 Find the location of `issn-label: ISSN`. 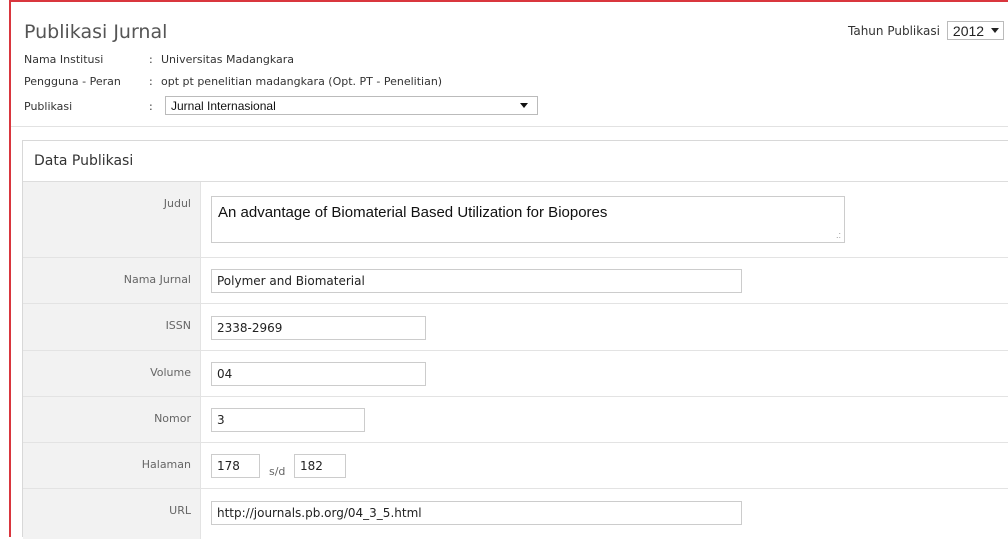

issn-label: ISSN is located at coordinates (112, 327).